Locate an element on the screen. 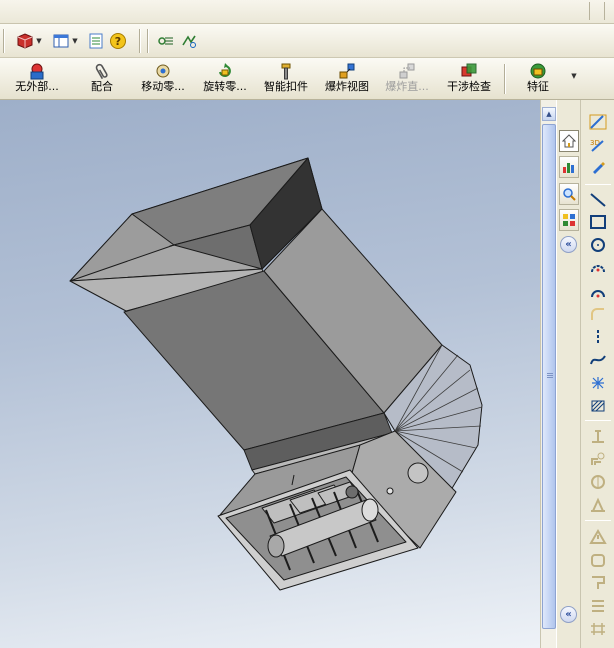 This screenshot has height=648, width=614. relation-icon is located at coordinates (598, 505).